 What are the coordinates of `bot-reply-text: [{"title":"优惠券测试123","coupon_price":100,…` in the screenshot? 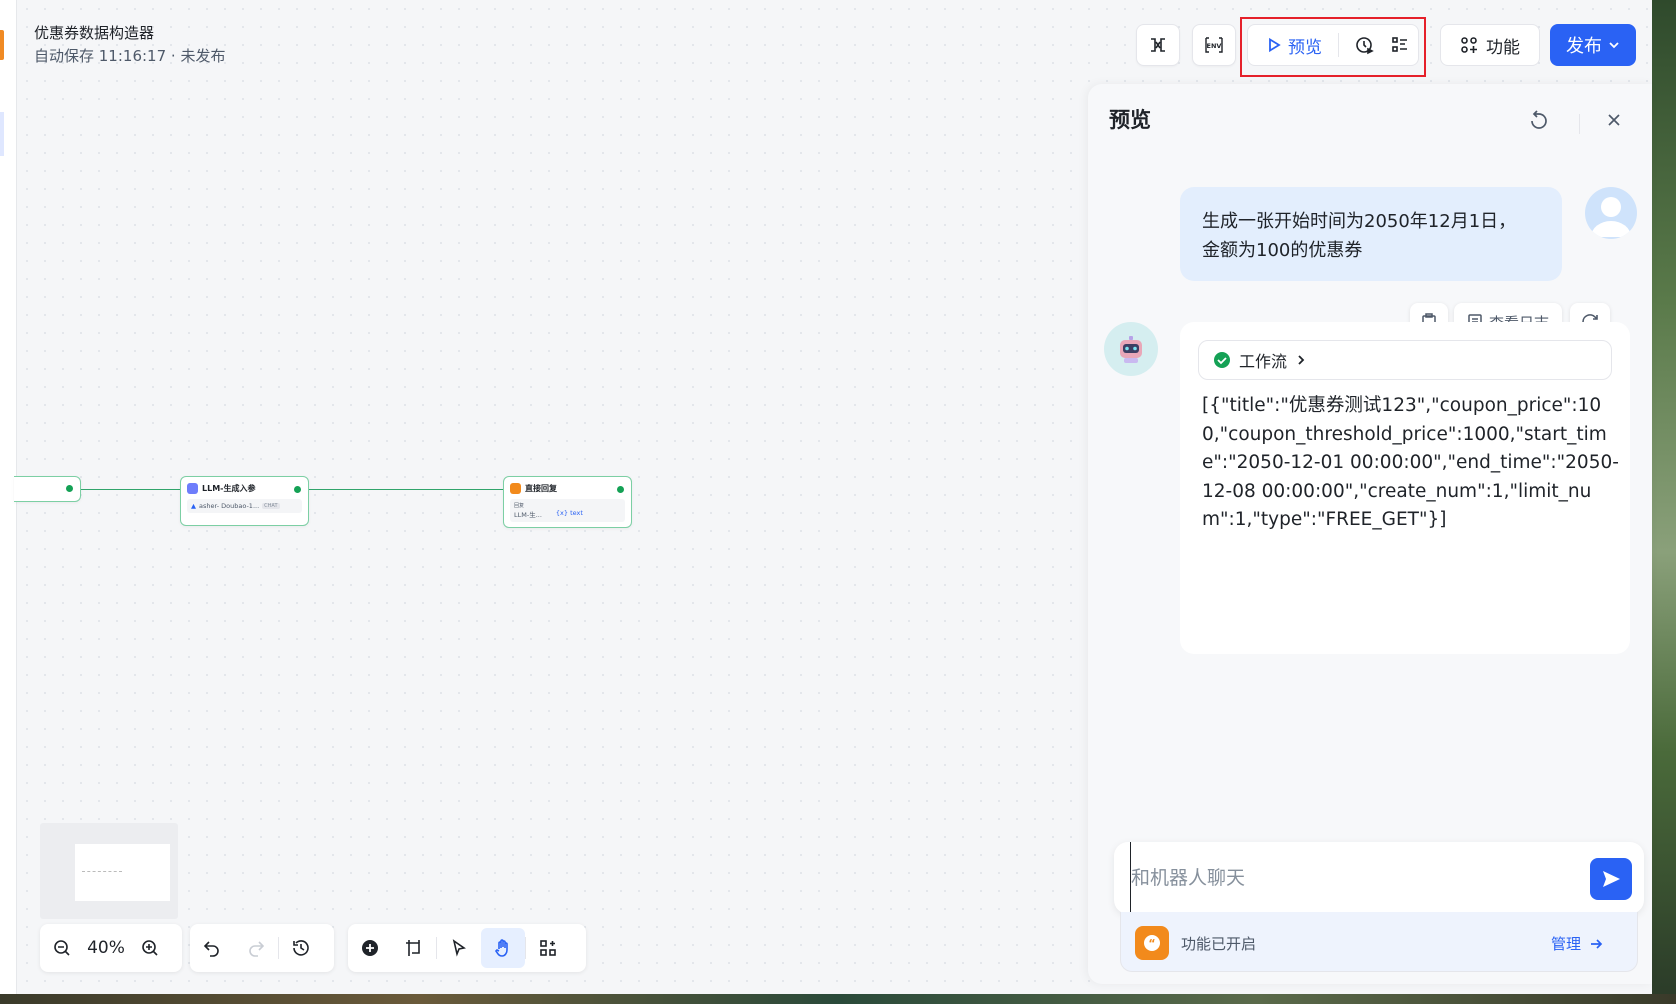 It's located at (1410, 462).